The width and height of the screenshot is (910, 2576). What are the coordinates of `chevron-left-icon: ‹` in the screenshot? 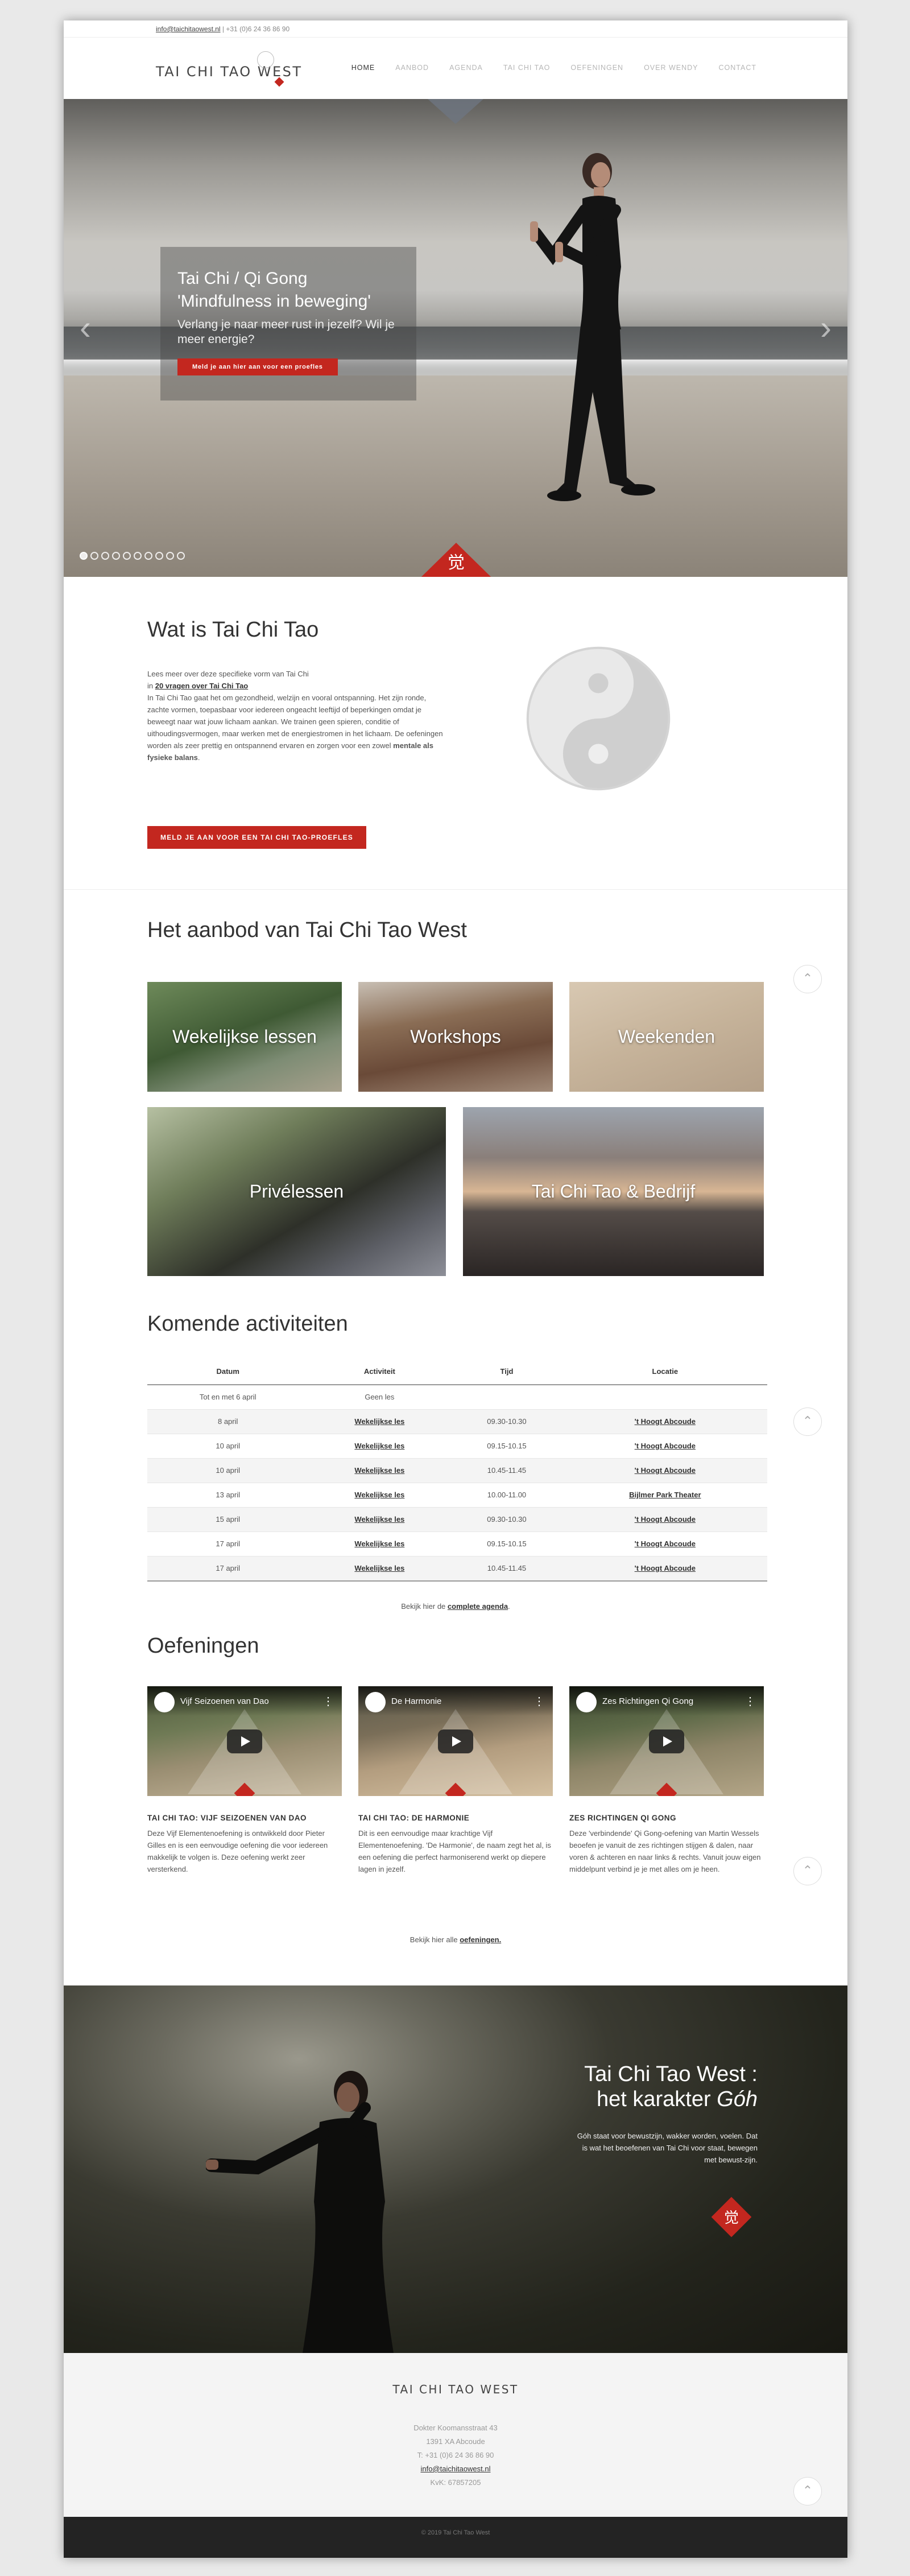 It's located at (85, 328).